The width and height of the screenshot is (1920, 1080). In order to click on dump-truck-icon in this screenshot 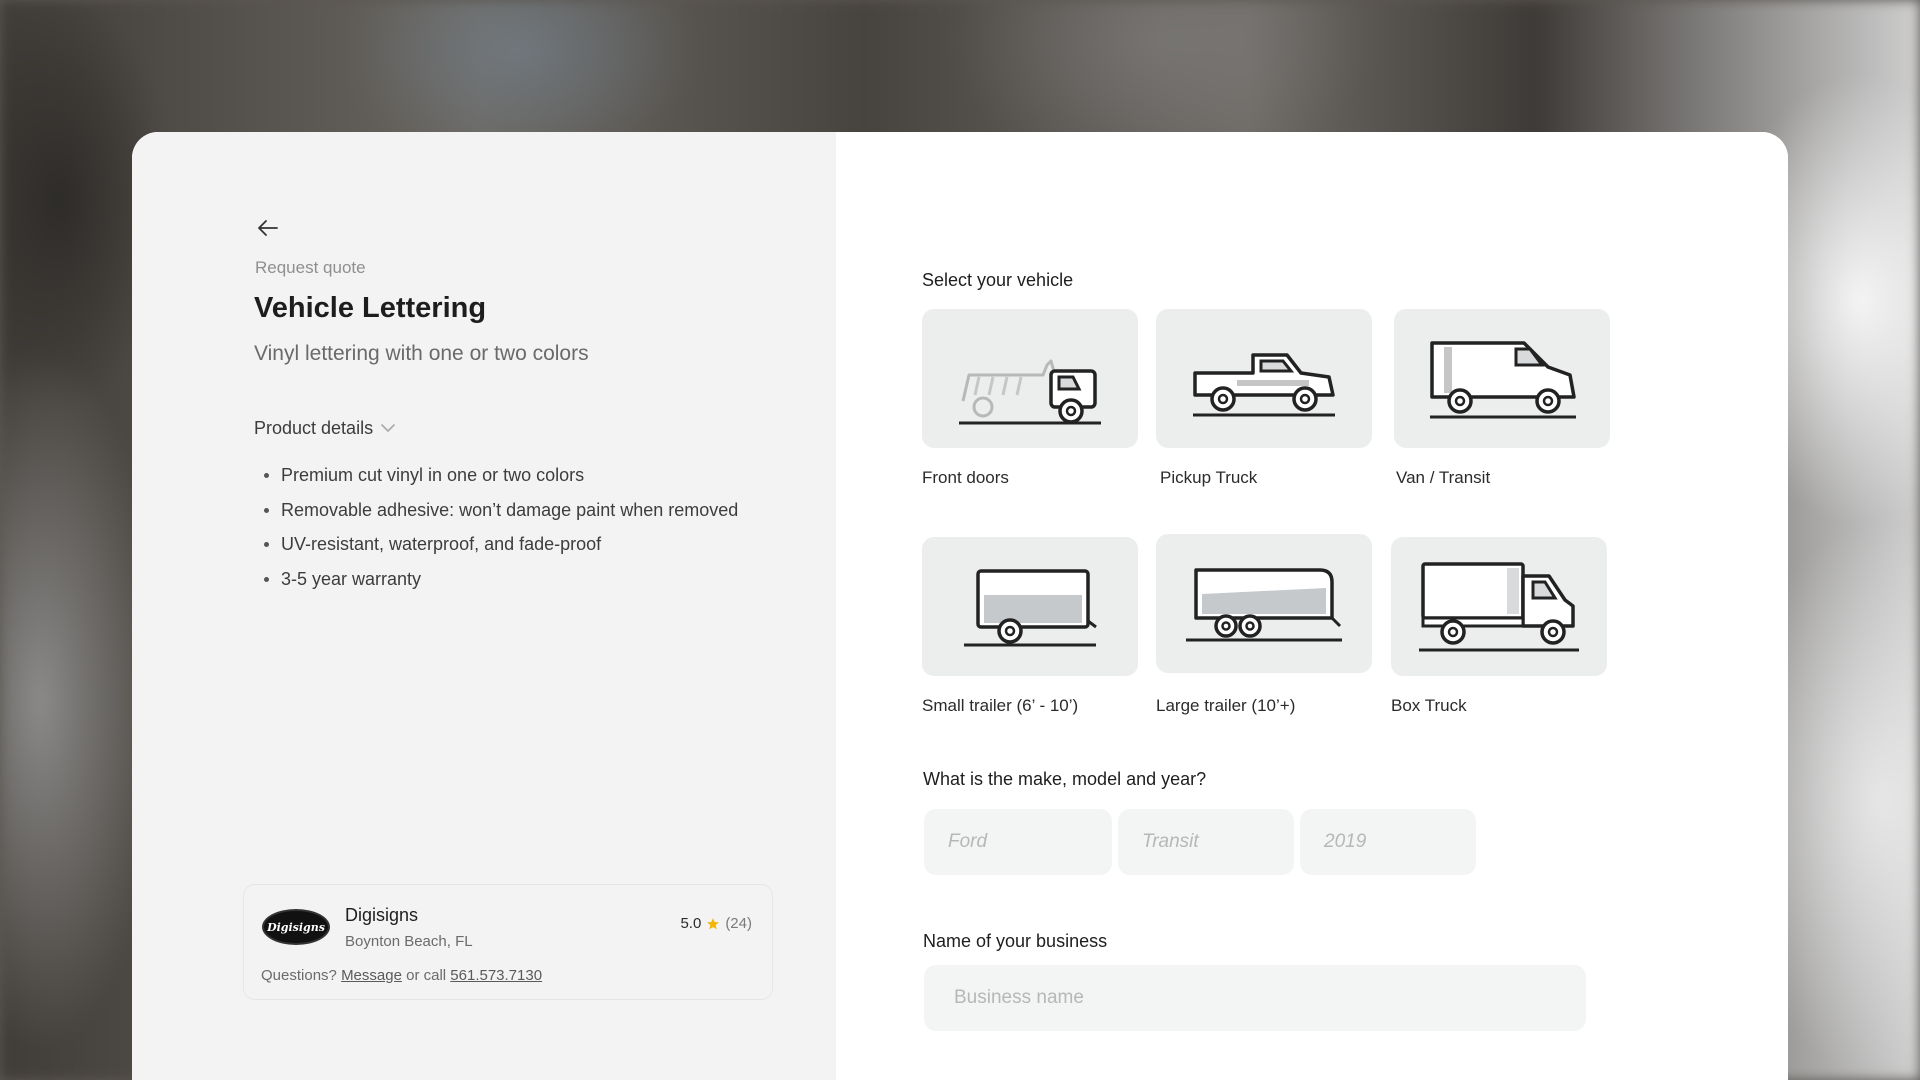, I will do `click(1030, 391)`.